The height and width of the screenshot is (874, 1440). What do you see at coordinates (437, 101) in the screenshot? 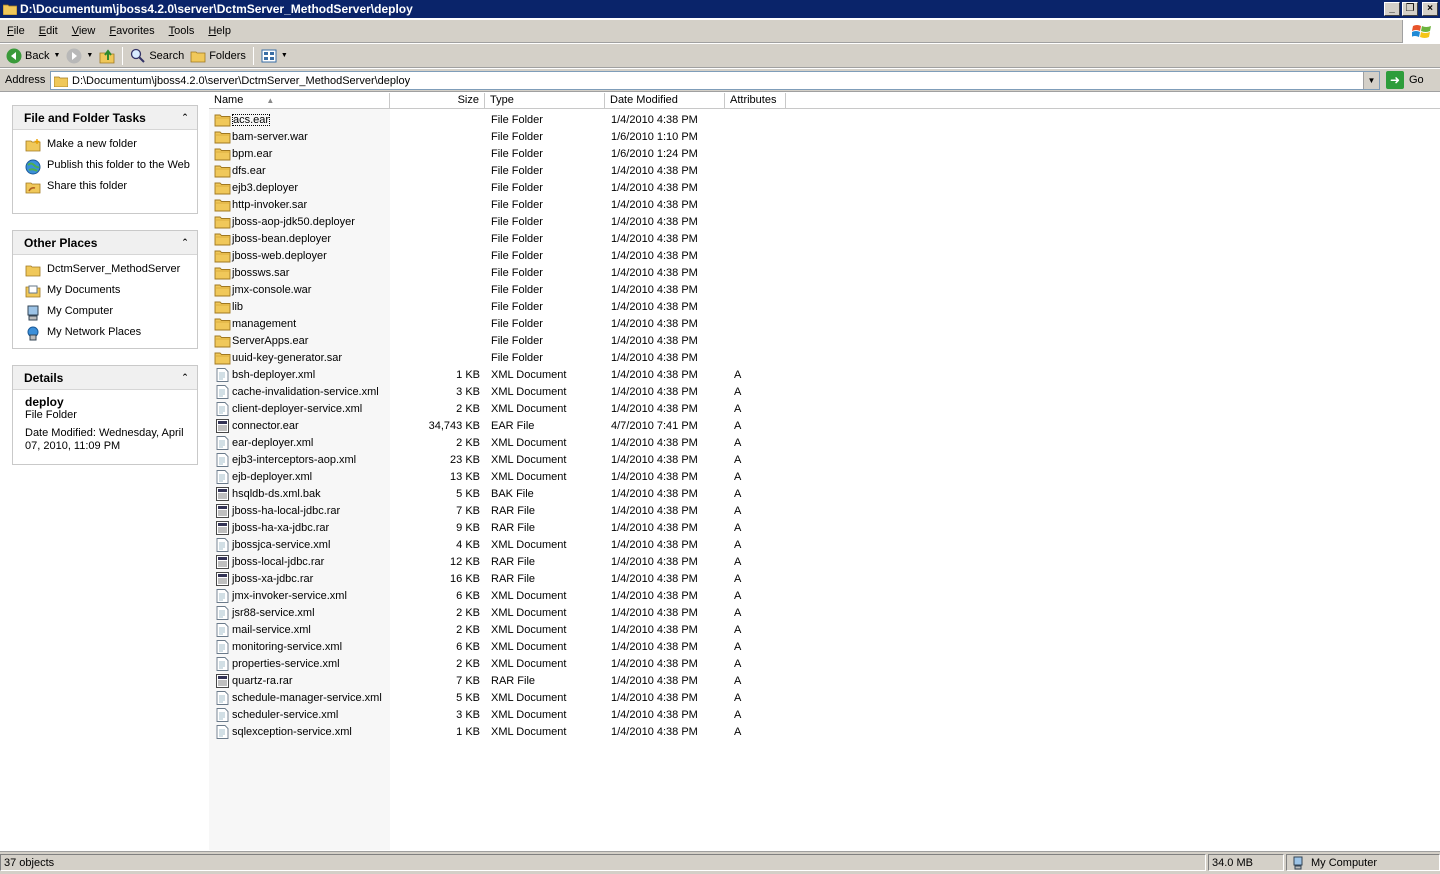
I see `column-header-size: Size` at bounding box center [437, 101].